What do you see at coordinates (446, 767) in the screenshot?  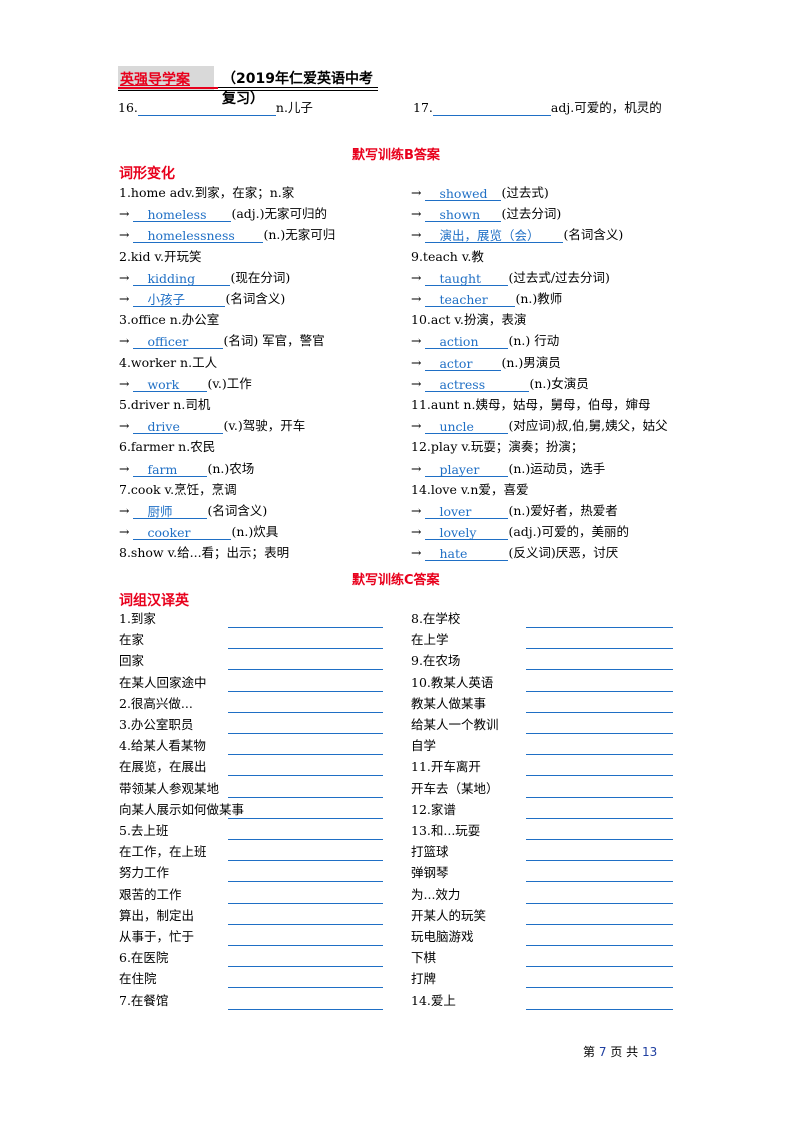 I see `phrase-item: 11.开车离开` at bounding box center [446, 767].